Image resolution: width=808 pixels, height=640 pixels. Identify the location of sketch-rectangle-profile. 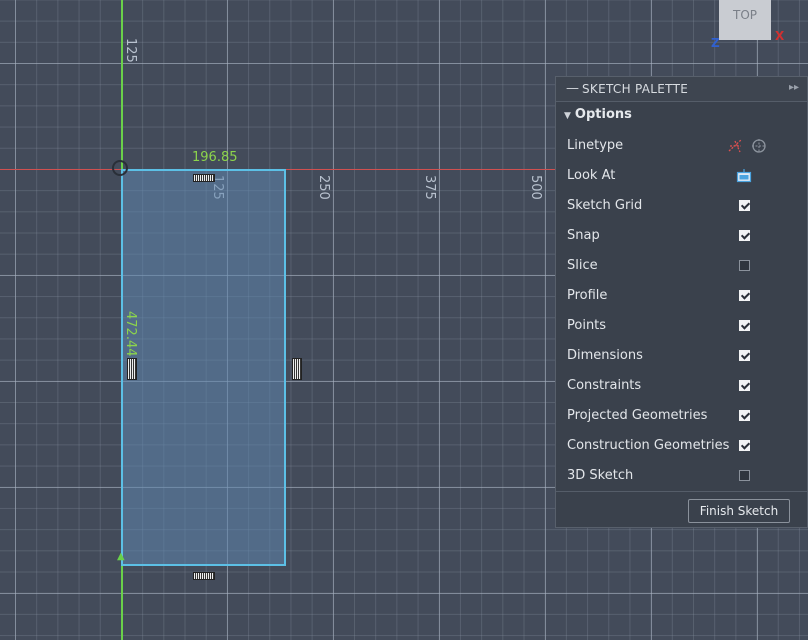
(203, 367).